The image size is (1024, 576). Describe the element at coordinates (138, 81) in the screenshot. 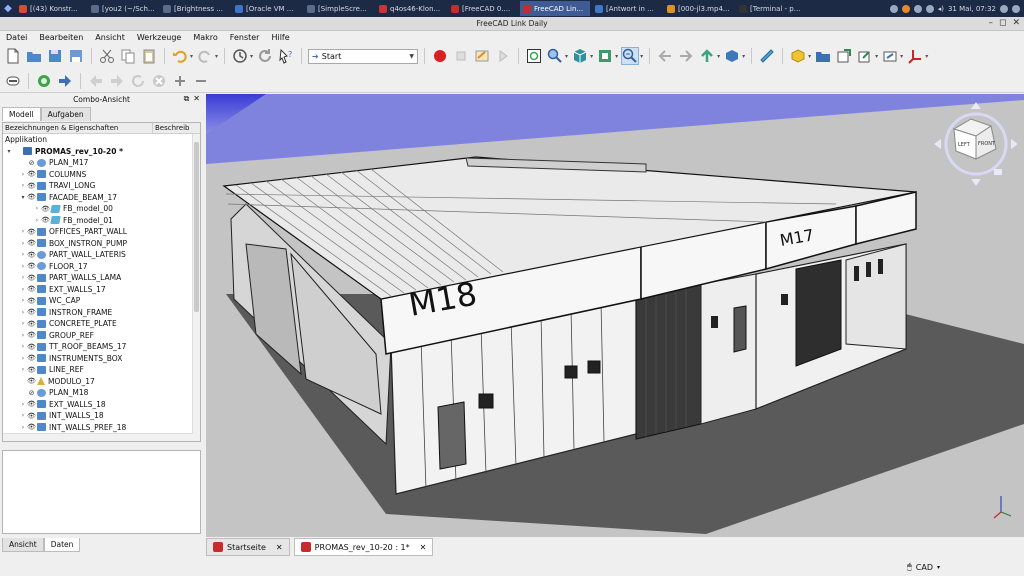

I see `web-refresh-icon` at that location.